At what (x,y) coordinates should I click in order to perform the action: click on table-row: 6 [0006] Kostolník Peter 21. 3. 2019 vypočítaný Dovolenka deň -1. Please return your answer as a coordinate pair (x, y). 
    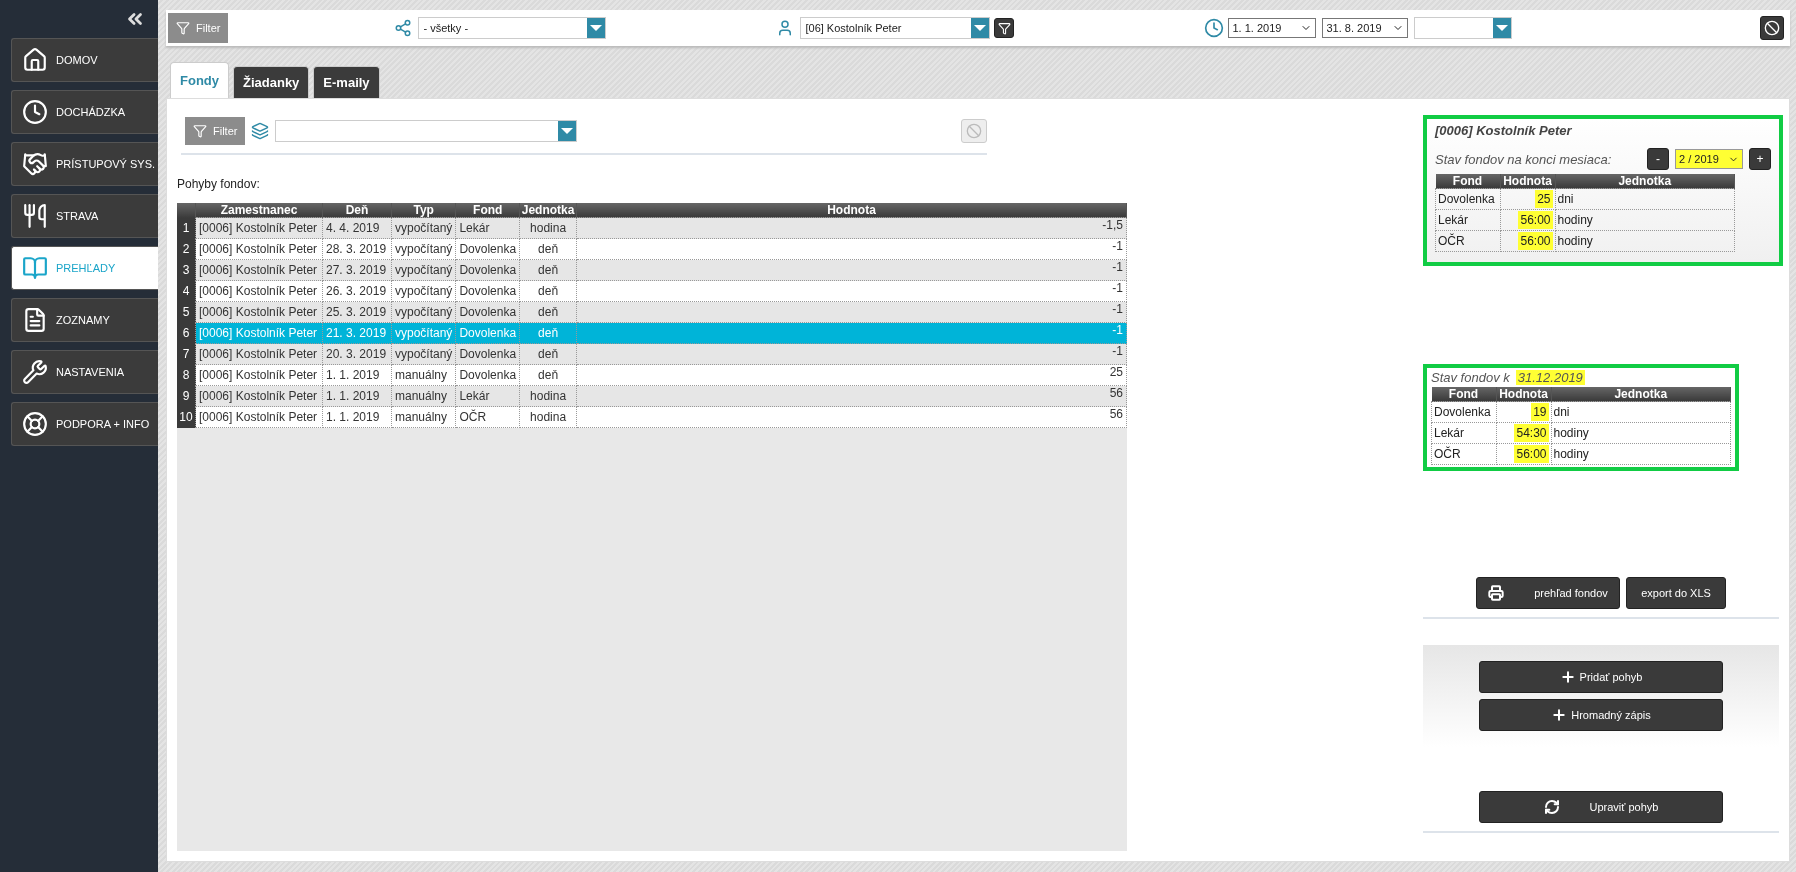
    Looking at the image, I should click on (652, 333).